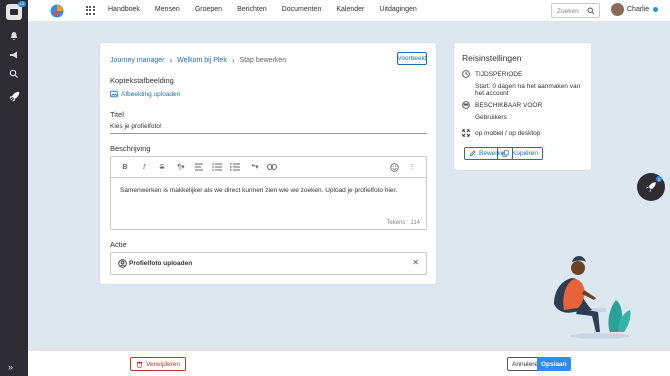  I want to click on breadcrumb-journey-manager: Journey manager, so click(137, 60).